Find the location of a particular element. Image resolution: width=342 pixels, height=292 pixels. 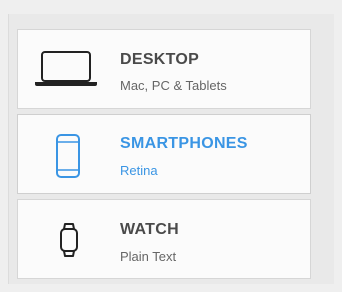

option-smartphones-subtitle: Retina is located at coordinates (139, 170).